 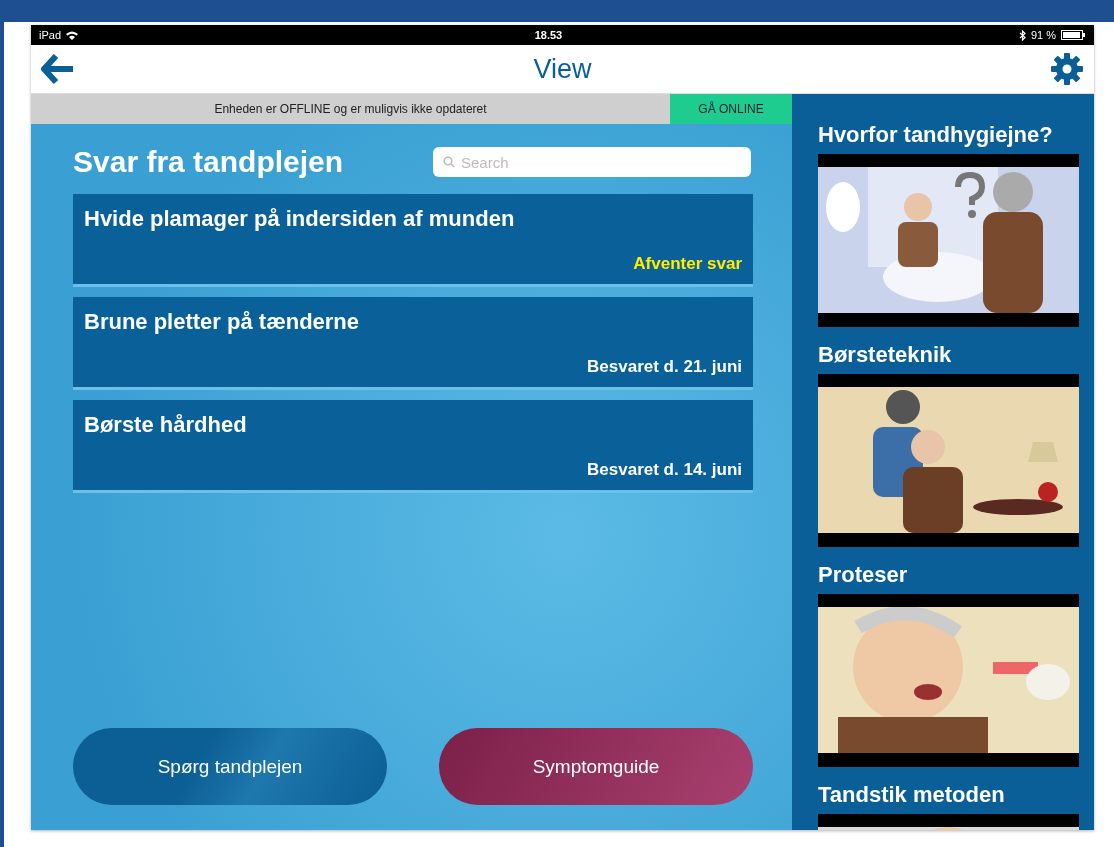 I want to click on battery-icon, so click(x=1073, y=35).